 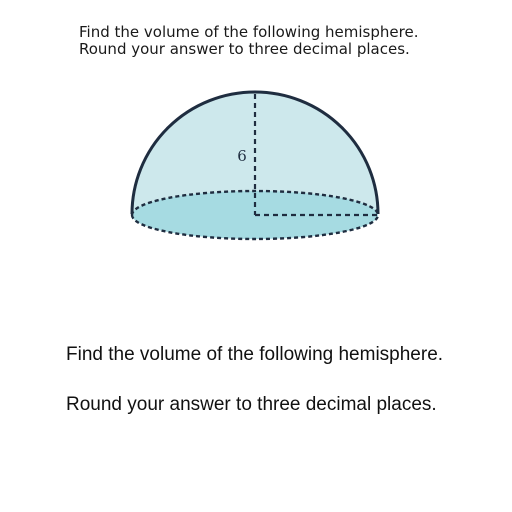 What do you see at coordinates (255, 165) in the screenshot?
I see `hemisphere-figure: 6` at bounding box center [255, 165].